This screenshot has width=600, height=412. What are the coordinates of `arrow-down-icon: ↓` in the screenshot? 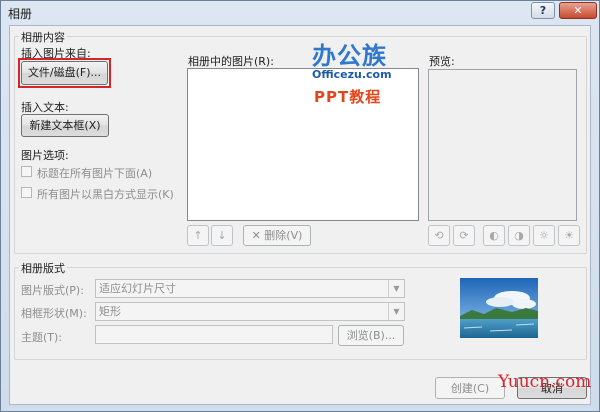 It's located at (222, 235).